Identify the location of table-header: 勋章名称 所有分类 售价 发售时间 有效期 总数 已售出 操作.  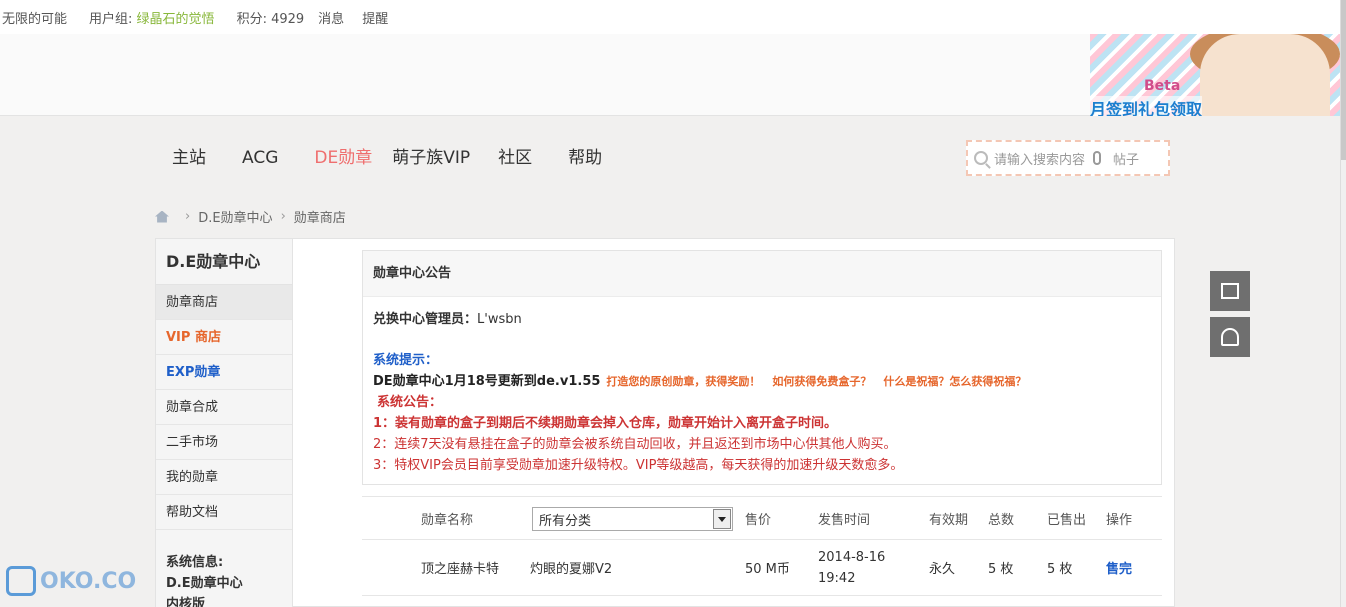
(762, 518).